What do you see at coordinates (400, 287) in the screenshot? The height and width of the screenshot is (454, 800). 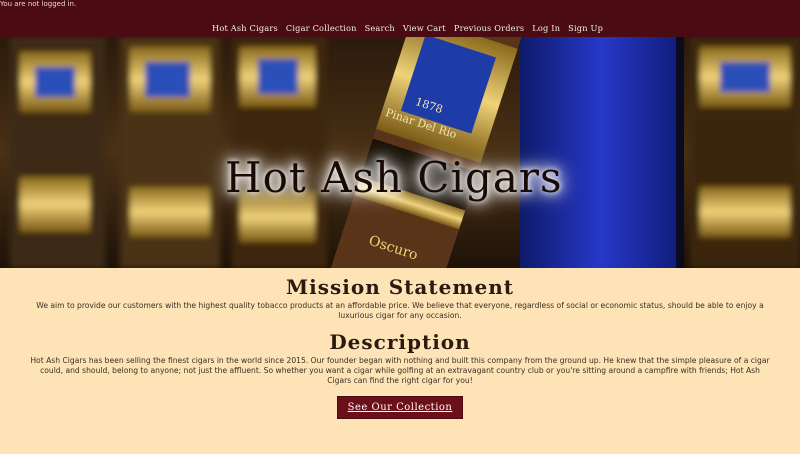 I see `mission-heading: Mission Statement` at bounding box center [400, 287].